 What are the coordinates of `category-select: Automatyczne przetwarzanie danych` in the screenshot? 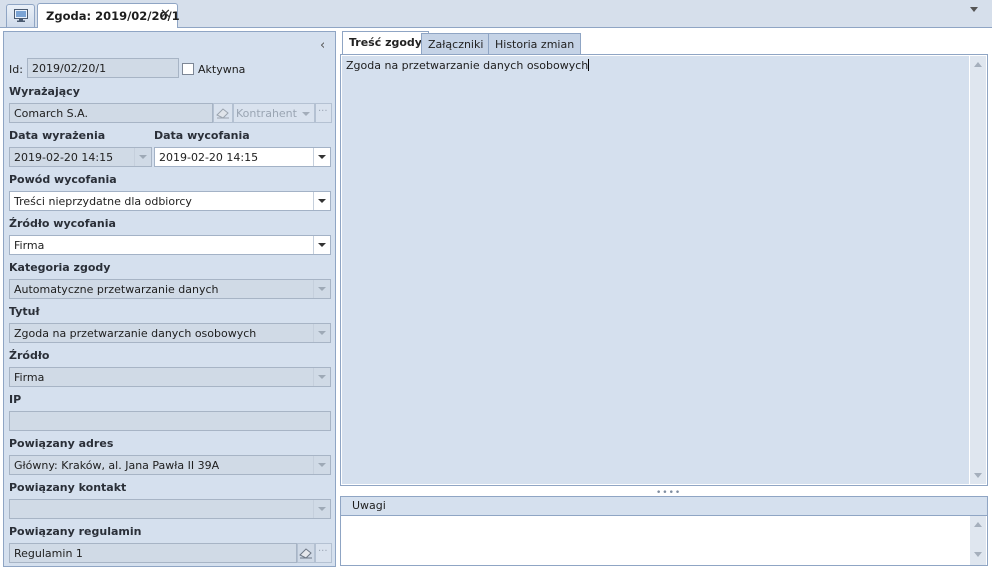 It's located at (170, 289).